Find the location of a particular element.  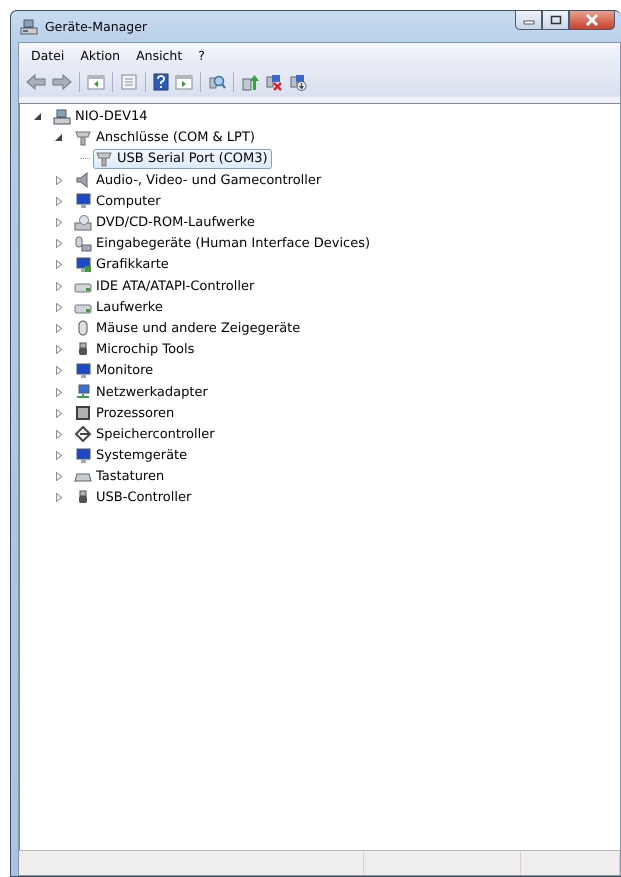

close-icon is located at coordinates (592, 20).